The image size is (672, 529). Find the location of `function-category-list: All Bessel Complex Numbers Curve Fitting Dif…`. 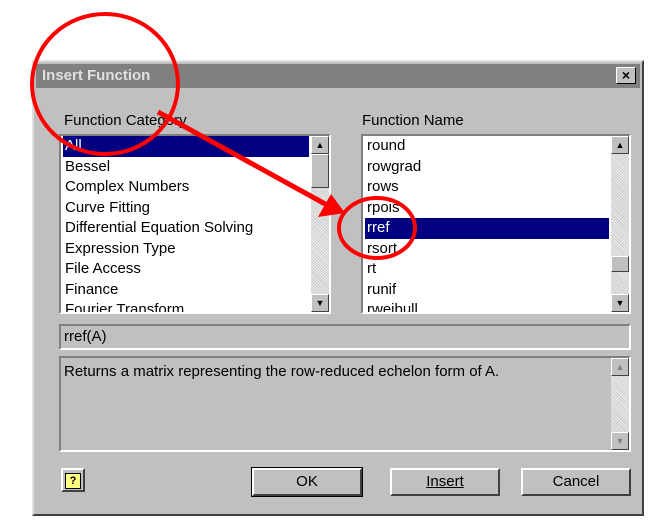

function-category-list: All Bessel Complex Numbers Curve Fitting Dif… is located at coordinates (195, 224).